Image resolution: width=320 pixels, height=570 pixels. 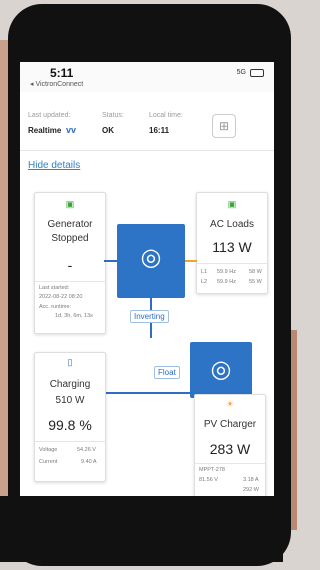 I want to click on sun-icon: ☀, so click(x=230, y=404).